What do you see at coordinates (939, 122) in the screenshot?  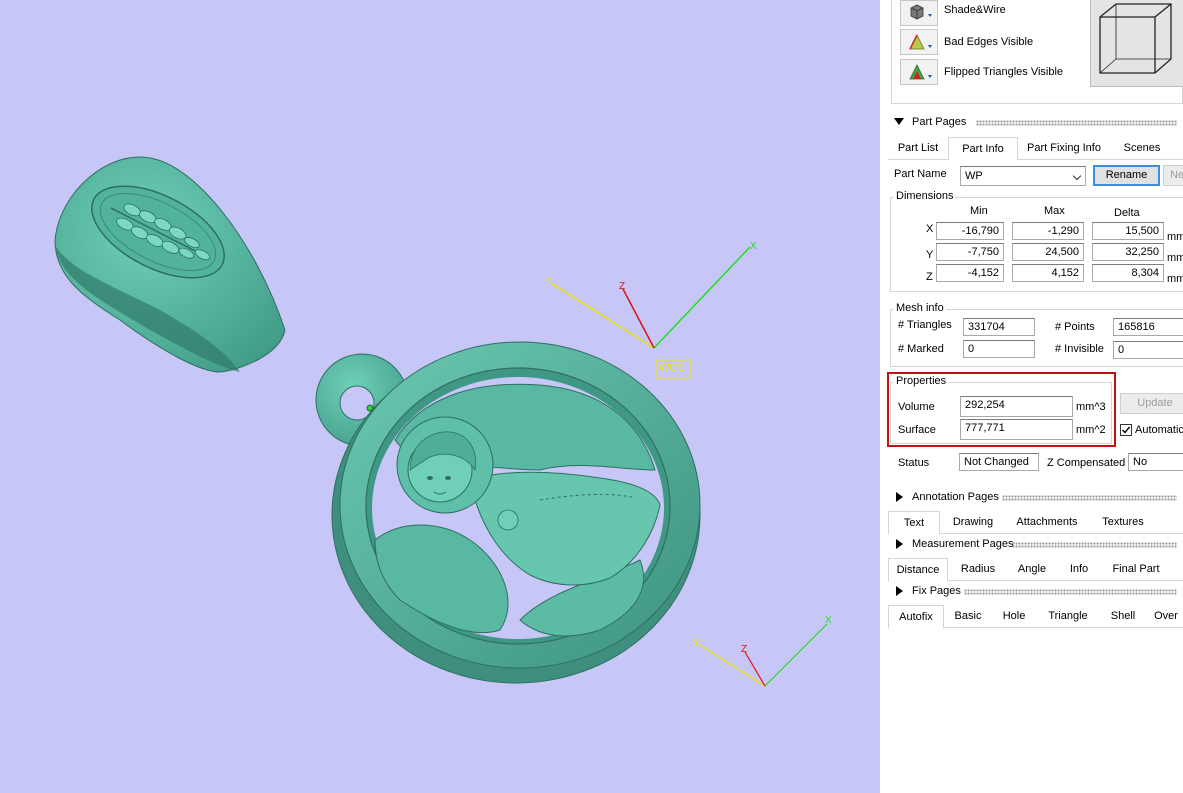 I see `part-pages-title: Part Pages` at bounding box center [939, 122].